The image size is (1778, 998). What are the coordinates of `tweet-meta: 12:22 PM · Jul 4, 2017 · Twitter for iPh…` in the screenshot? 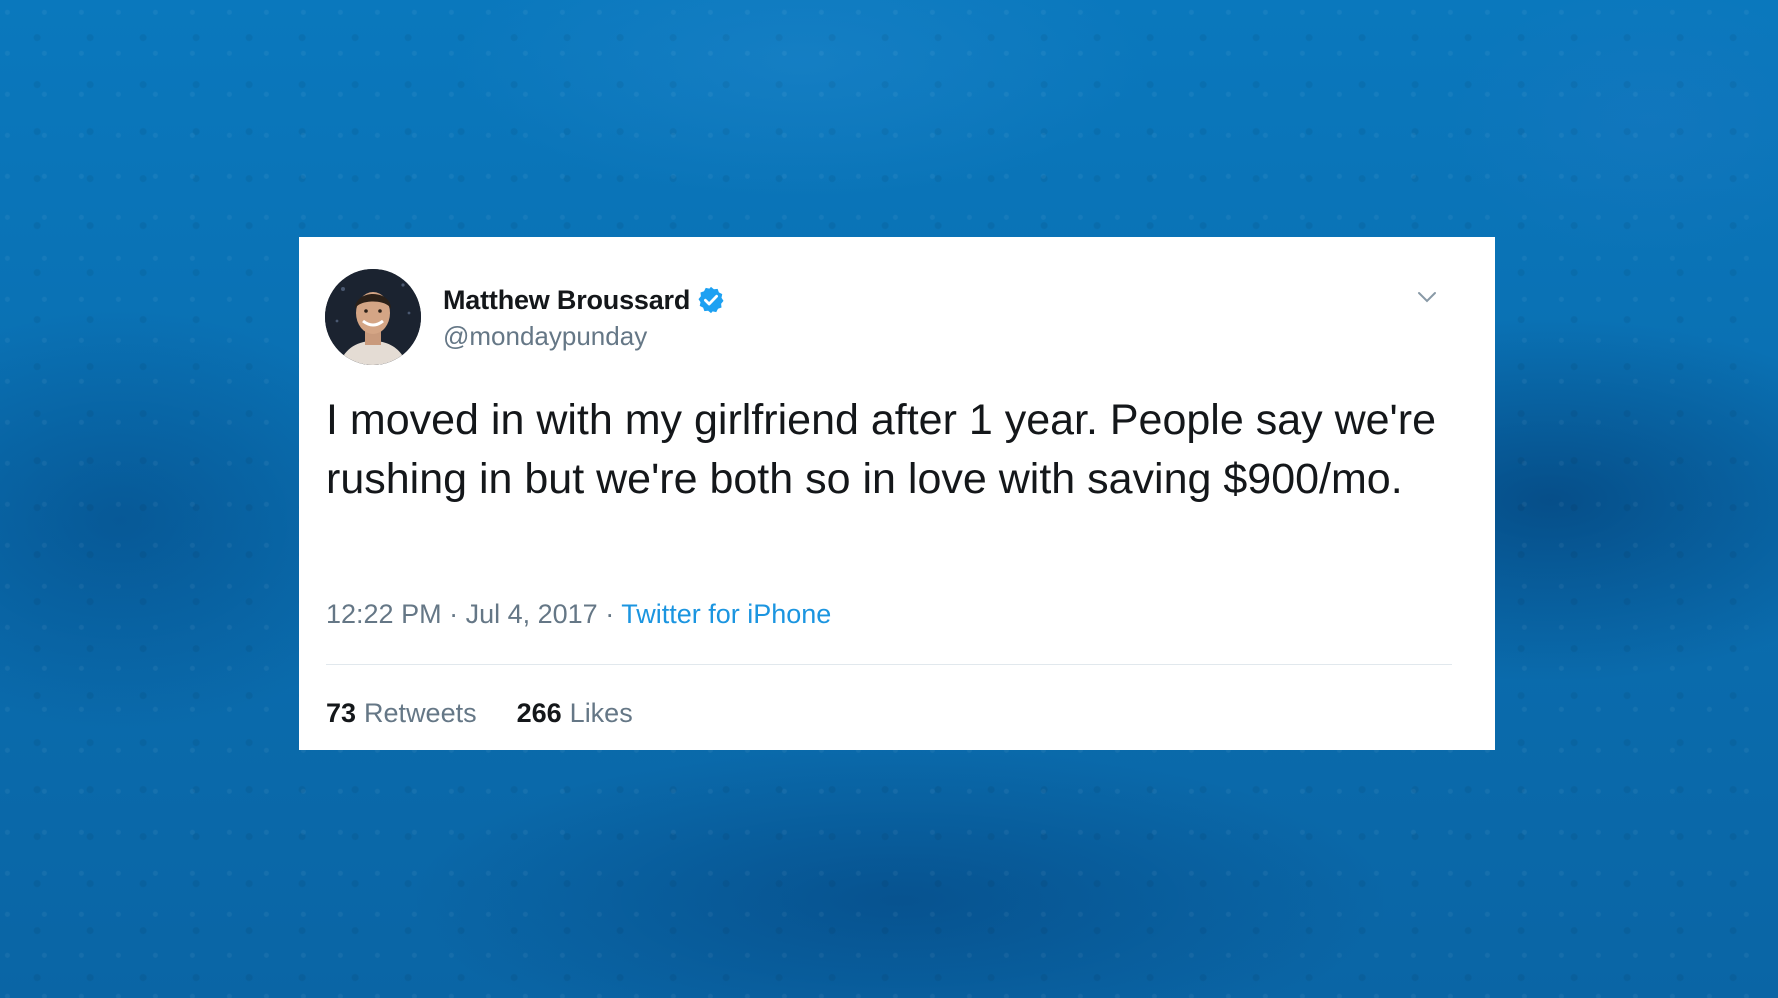 It's located at (578, 614).